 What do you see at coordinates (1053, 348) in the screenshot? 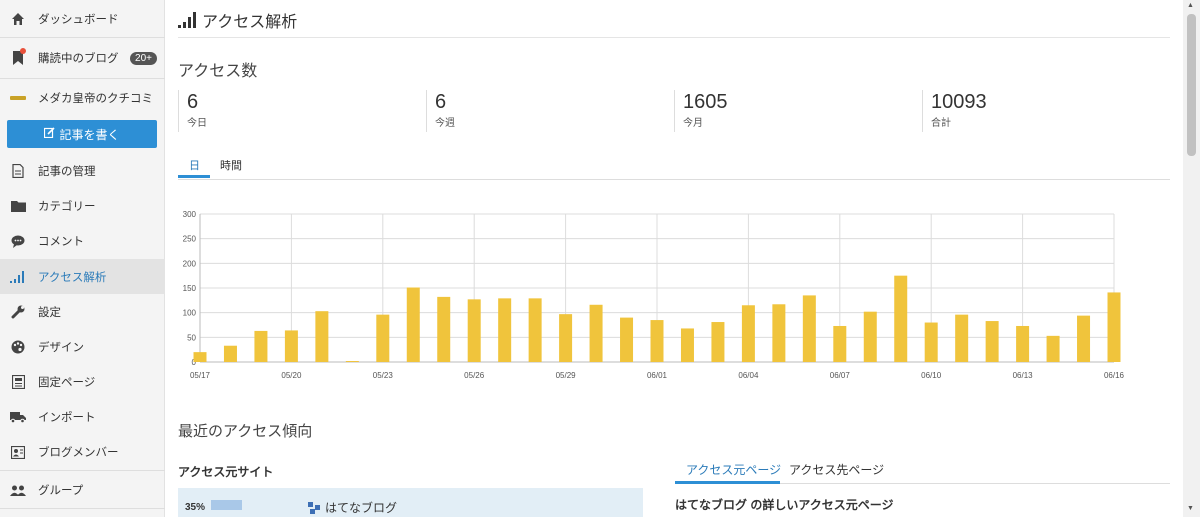
I see `bar-06/14` at bounding box center [1053, 348].